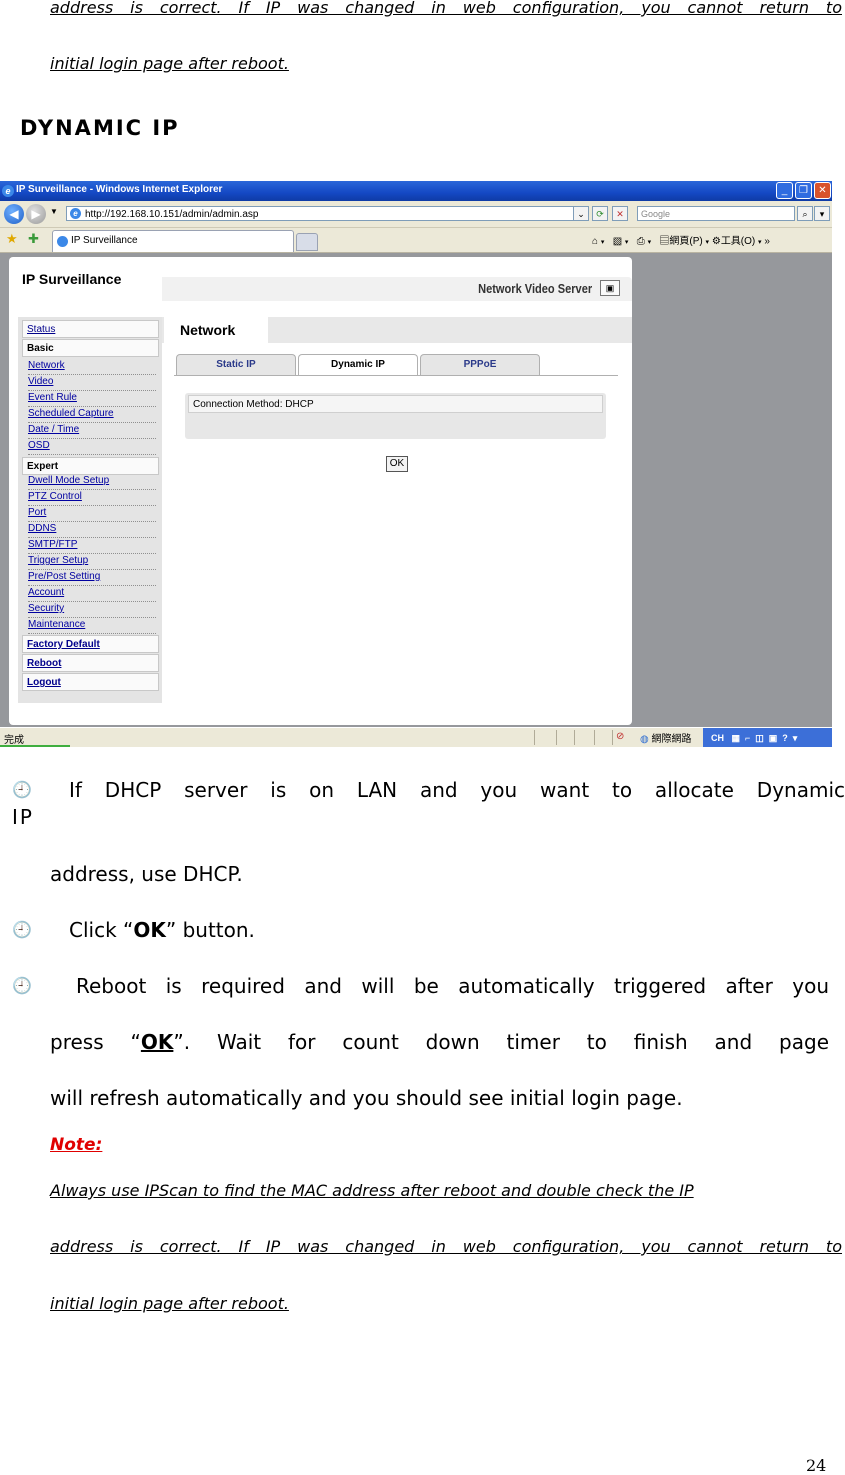 The height and width of the screenshot is (1475, 845). Describe the element at coordinates (396, 375) in the screenshot. I see `tab-divider` at that location.